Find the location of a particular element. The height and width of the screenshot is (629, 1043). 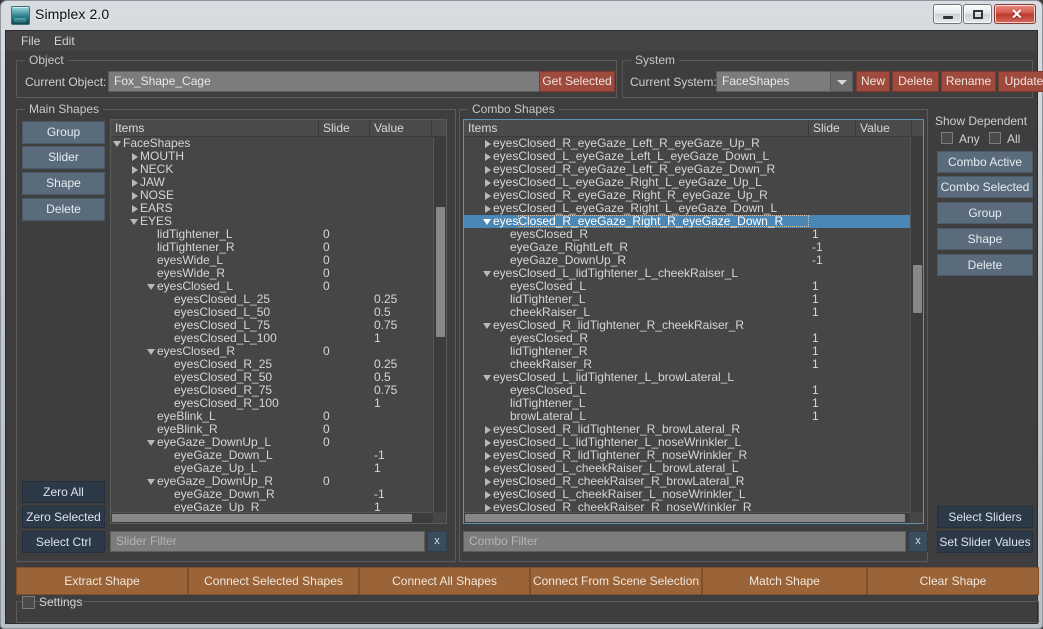

main-tree-vscroll-thumb is located at coordinates (440, 272).